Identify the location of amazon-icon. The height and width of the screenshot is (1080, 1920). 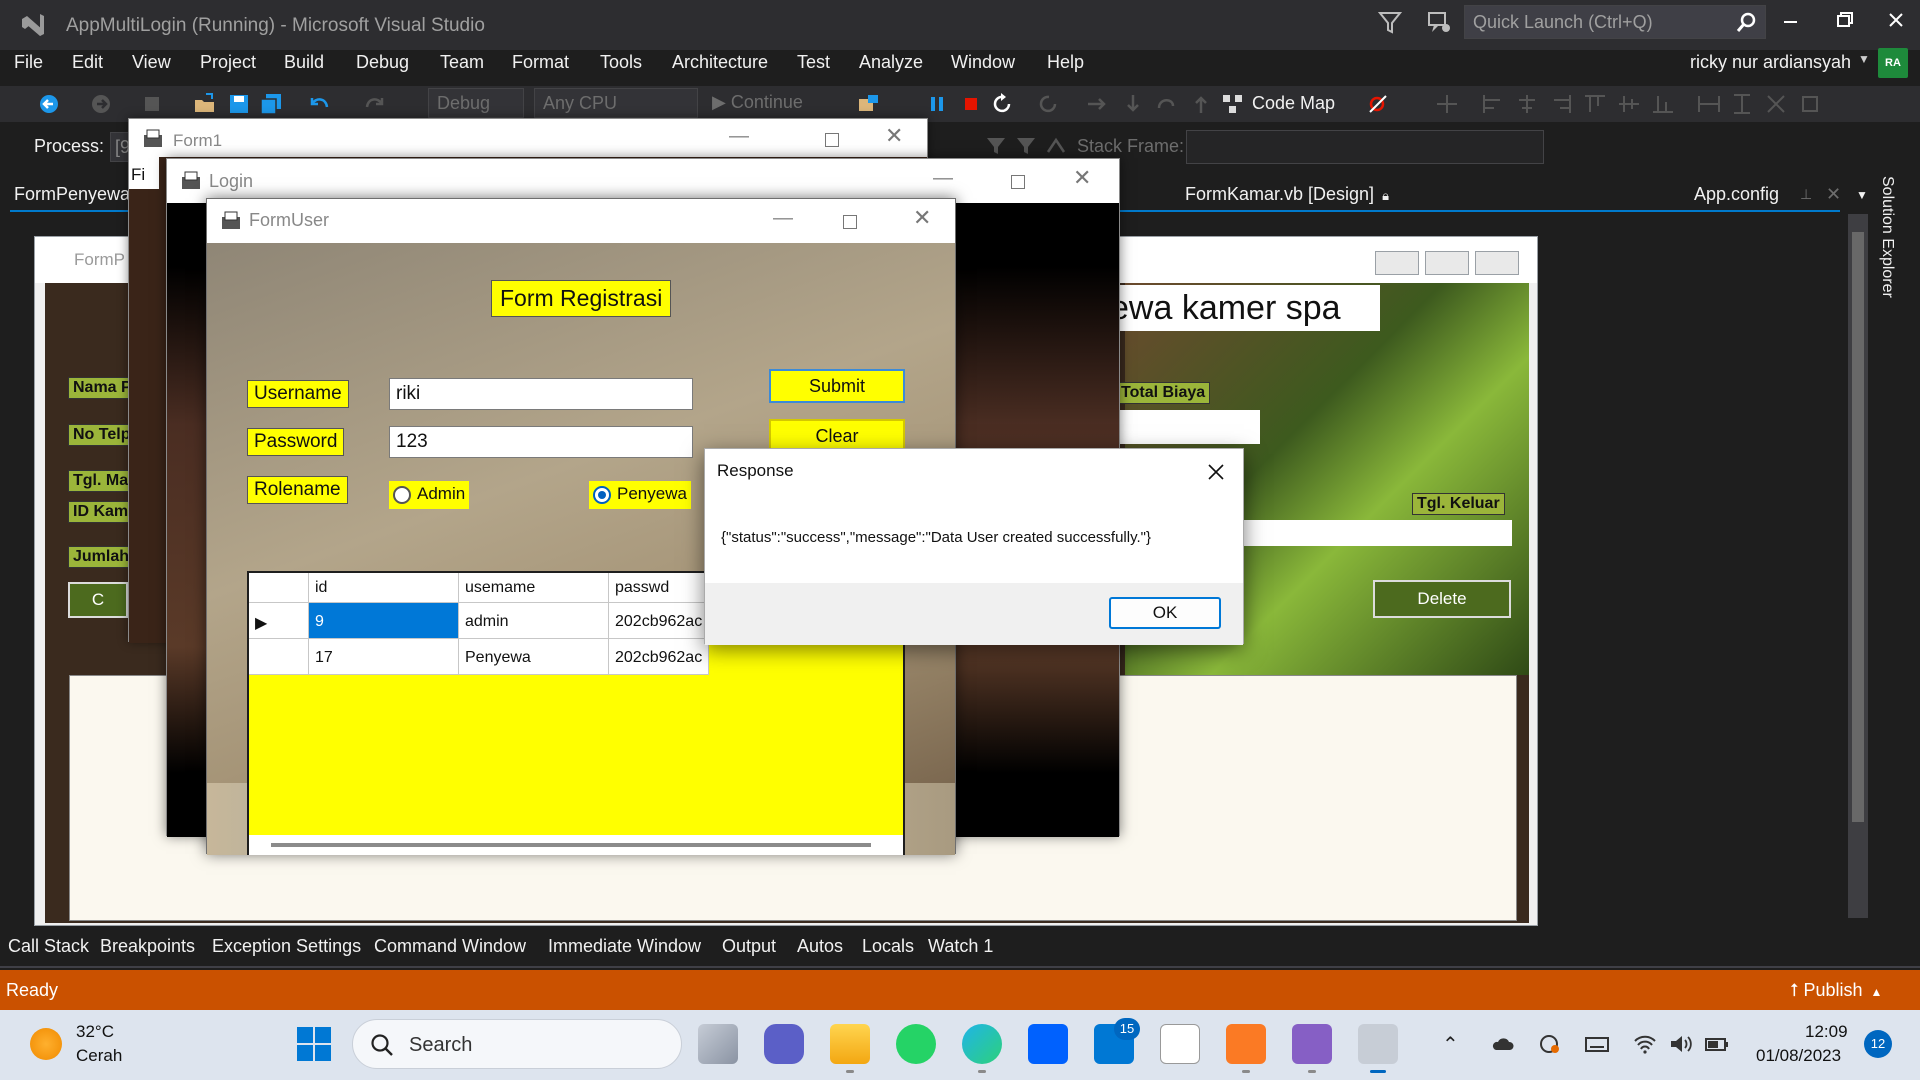
(1180, 1044).